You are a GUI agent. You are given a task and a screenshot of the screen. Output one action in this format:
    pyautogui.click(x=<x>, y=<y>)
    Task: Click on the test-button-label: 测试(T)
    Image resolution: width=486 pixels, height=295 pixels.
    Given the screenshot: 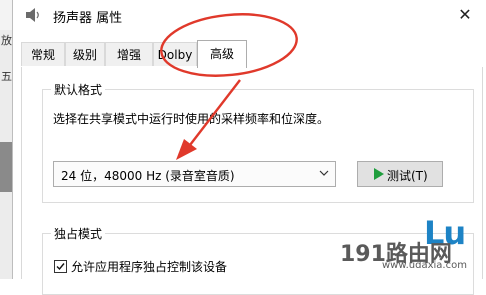 What is the action you would take?
    pyautogui.click(x=407, y=176)
    